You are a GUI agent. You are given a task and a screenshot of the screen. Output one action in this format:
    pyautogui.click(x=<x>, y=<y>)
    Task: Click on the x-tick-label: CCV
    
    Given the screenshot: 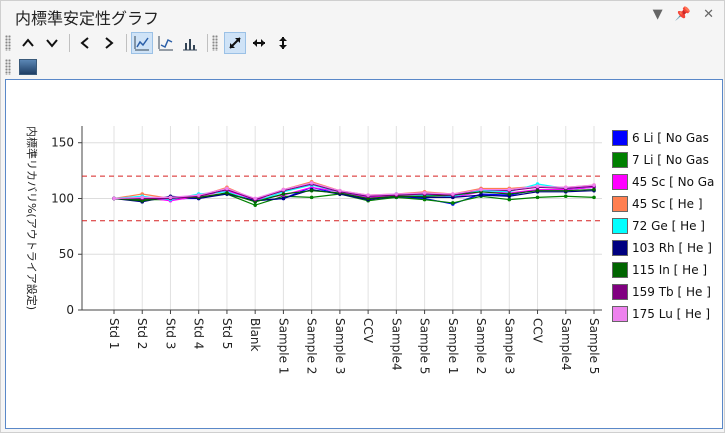 What is the action you would take?
    pyautogui.click(x=538, y=331)
    